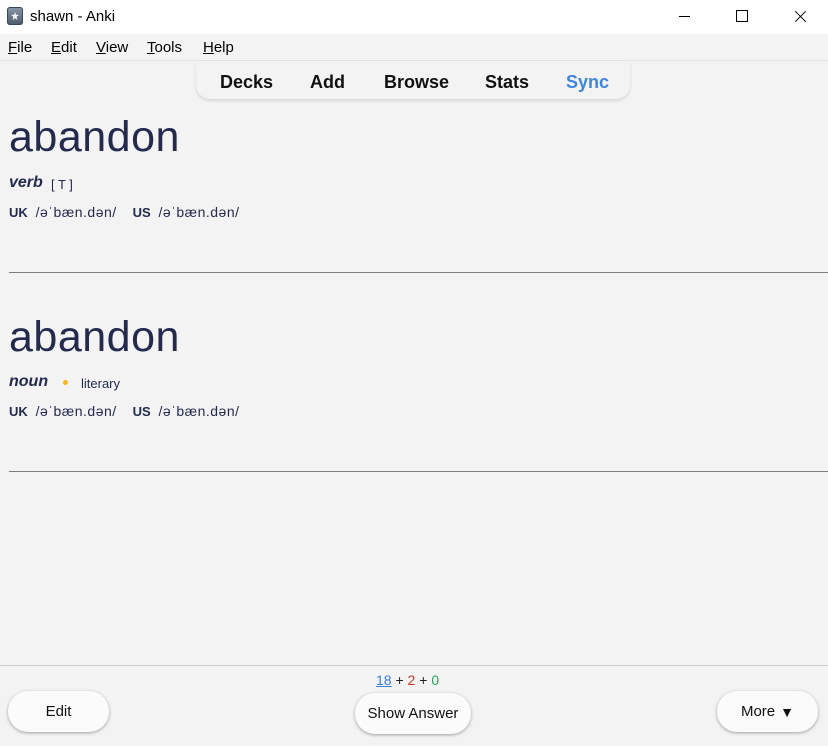  I want to click on more-button-label: More, so click(758, 711).